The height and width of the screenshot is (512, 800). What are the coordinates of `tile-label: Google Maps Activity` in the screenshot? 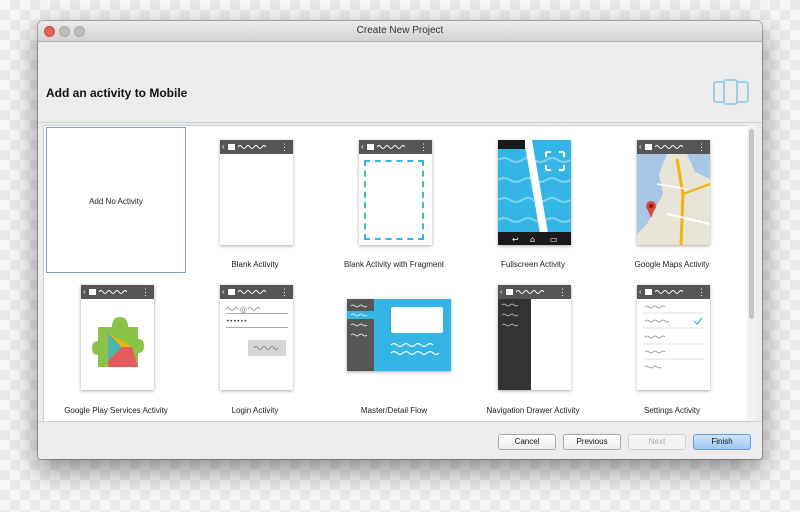 It's located at (672, 264).